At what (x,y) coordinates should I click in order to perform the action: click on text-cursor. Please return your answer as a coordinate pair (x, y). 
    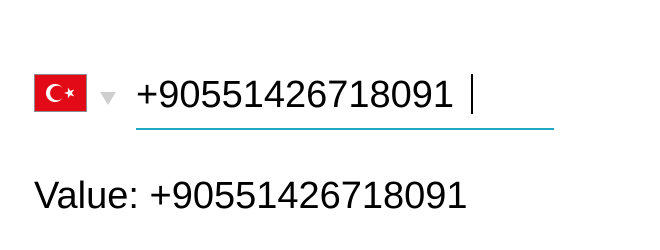
    Looking at the image, I should click on (472, 94).